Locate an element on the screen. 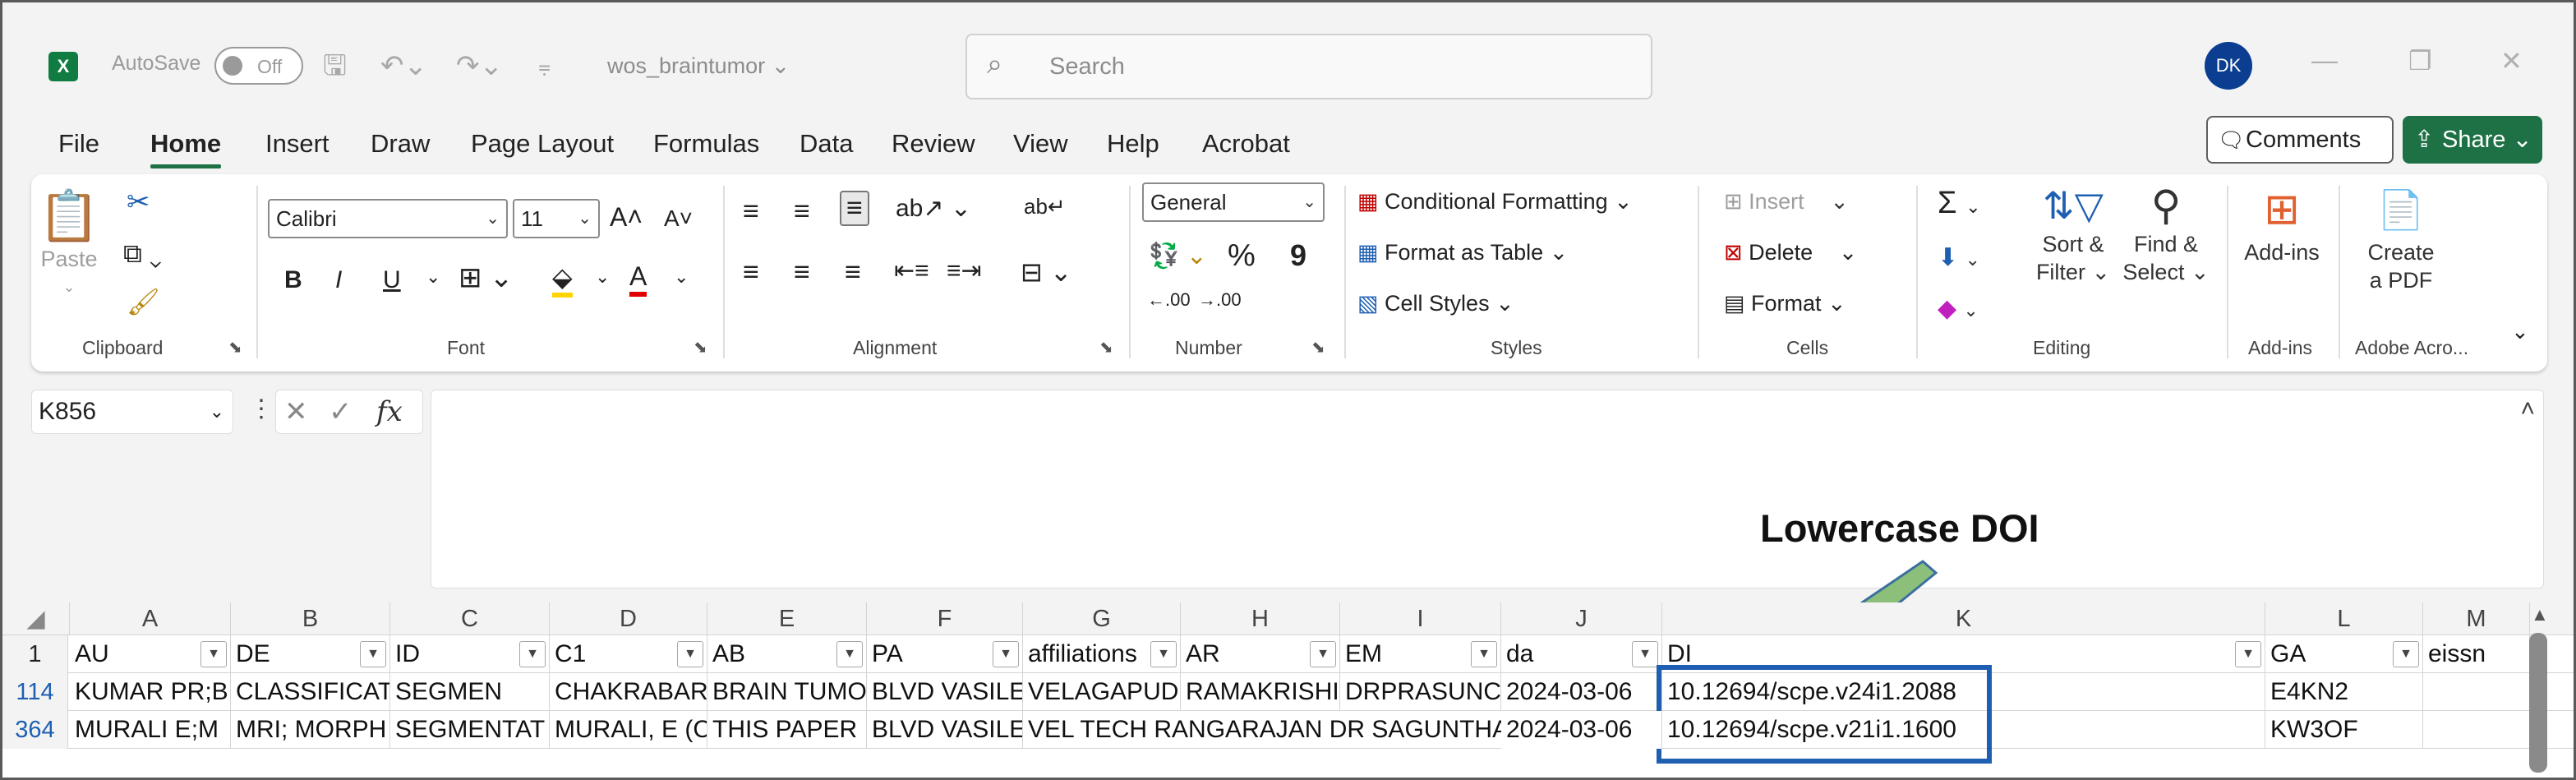 Image resolution: width=2576 pixels, height=780 pixels. table-cell: CHAKRABART is located at coordinates (628, 692).